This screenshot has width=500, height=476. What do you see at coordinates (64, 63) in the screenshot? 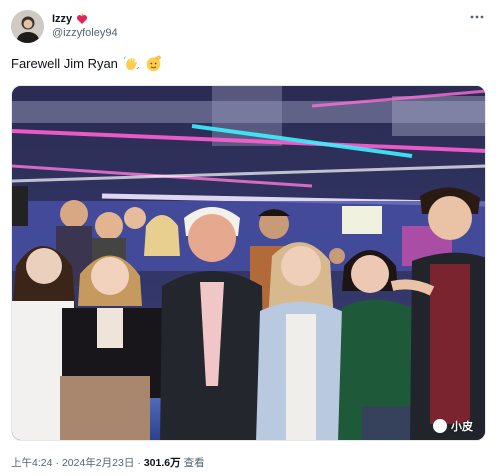
I see `tweet-text-content: Farewell Jim Ryan` at bounding box center [64, 63].